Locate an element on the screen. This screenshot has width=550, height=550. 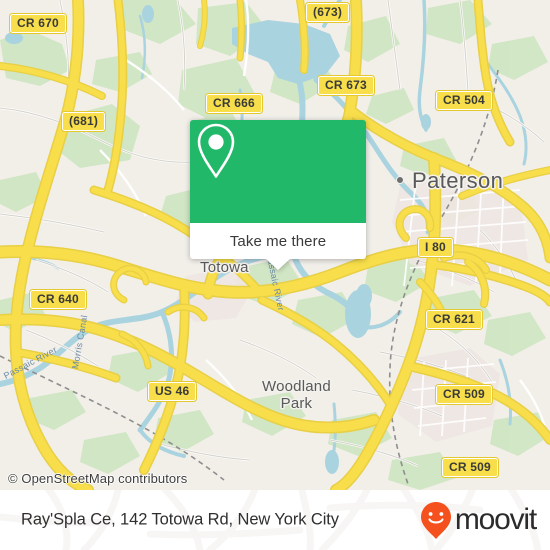
location-info-card: Take me there is located at coordinates (278, 195).